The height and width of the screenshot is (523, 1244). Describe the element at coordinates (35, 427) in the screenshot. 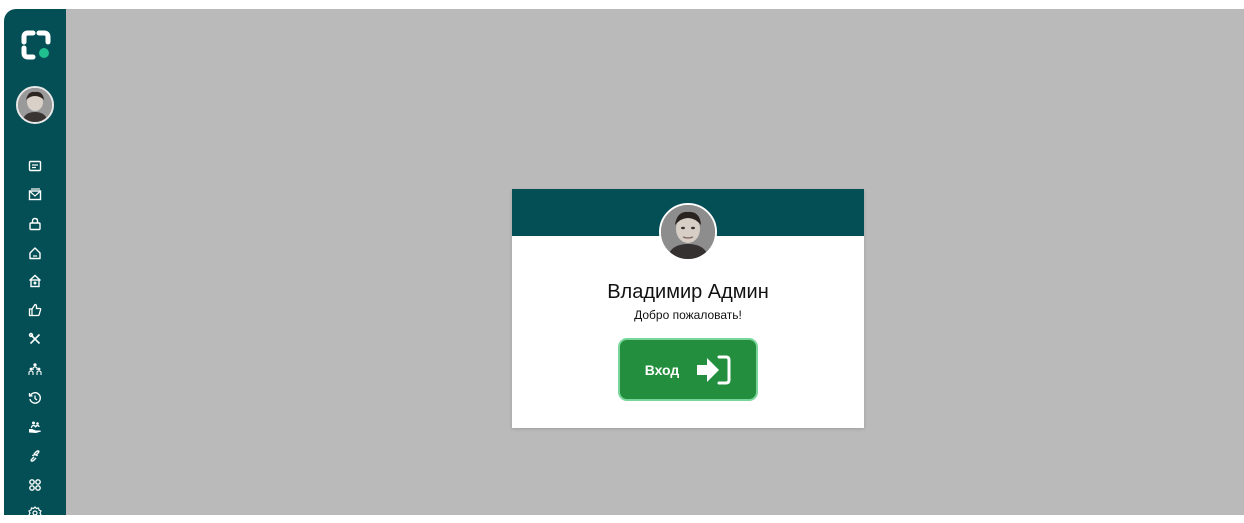

I see `hand-people-icon` at that location.